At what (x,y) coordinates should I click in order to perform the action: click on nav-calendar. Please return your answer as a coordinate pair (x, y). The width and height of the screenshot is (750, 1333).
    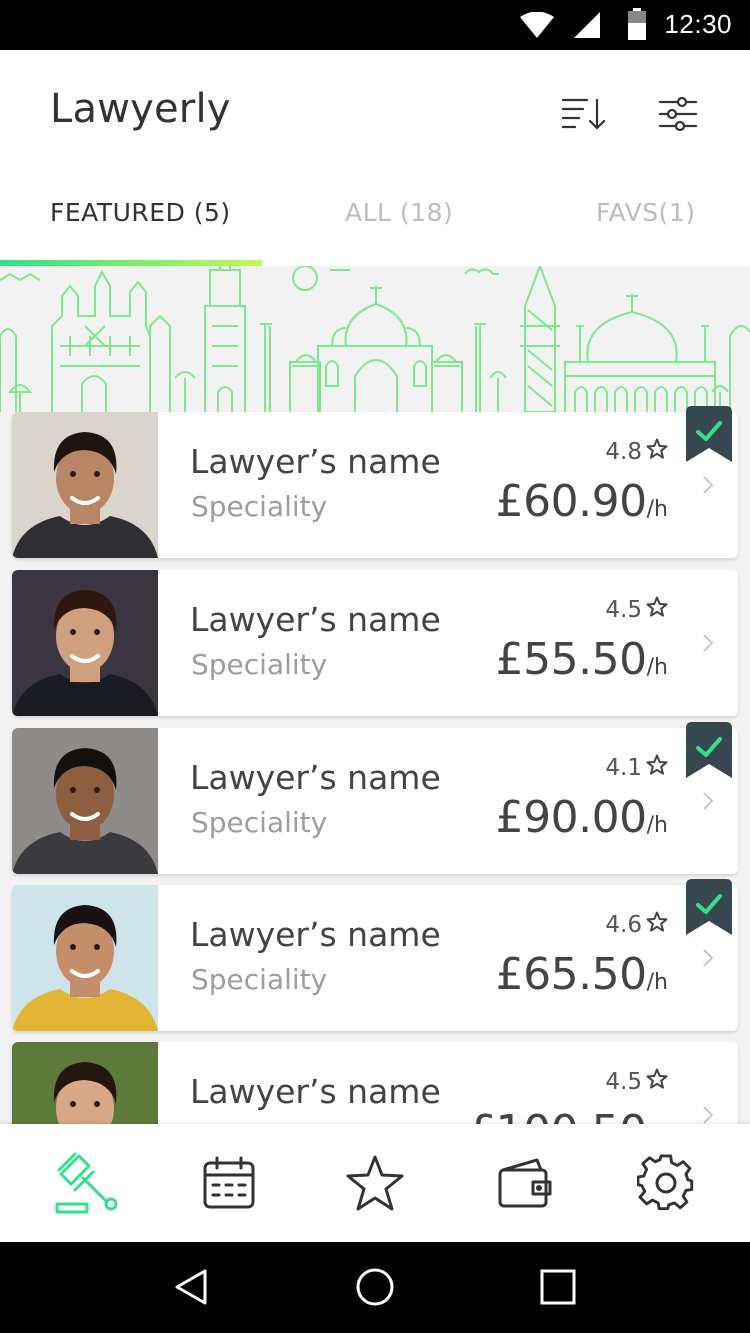
    Looking at the image, I should click on (229, 1185).